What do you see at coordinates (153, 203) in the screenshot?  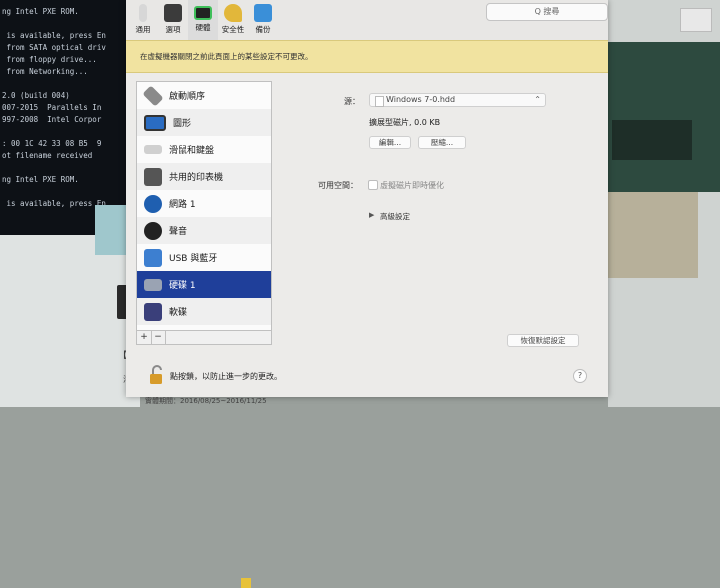 I see `network-icon` at bounding box center [153, 203].